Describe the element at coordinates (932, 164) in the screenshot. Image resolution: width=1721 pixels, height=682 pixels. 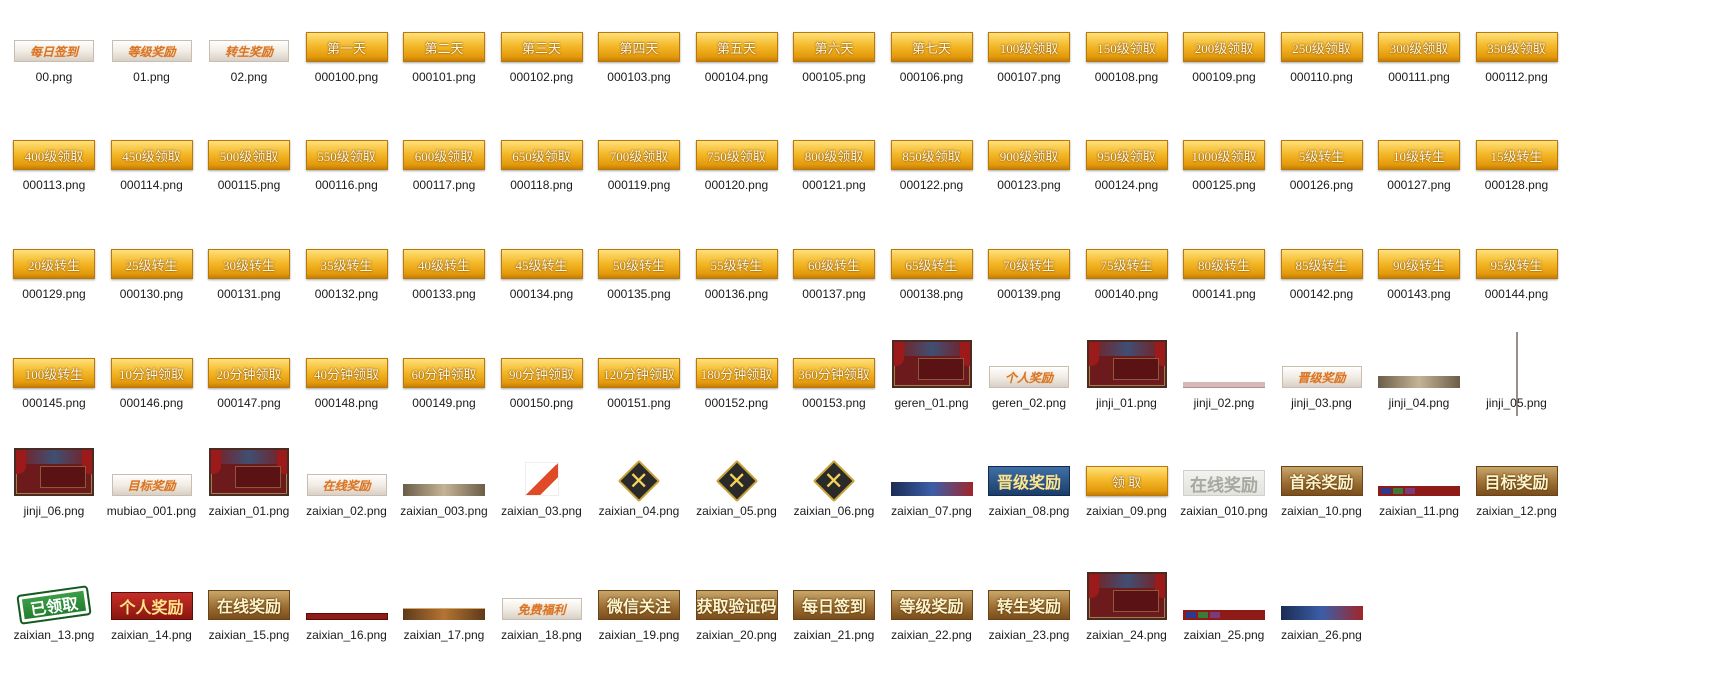
I see `file-item: 850级领取 000122.png` at that location.